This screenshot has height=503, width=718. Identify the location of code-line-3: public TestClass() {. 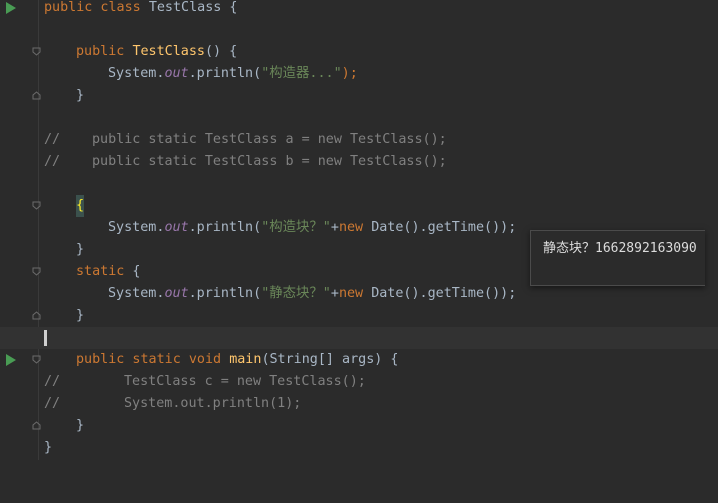
(359, 52).